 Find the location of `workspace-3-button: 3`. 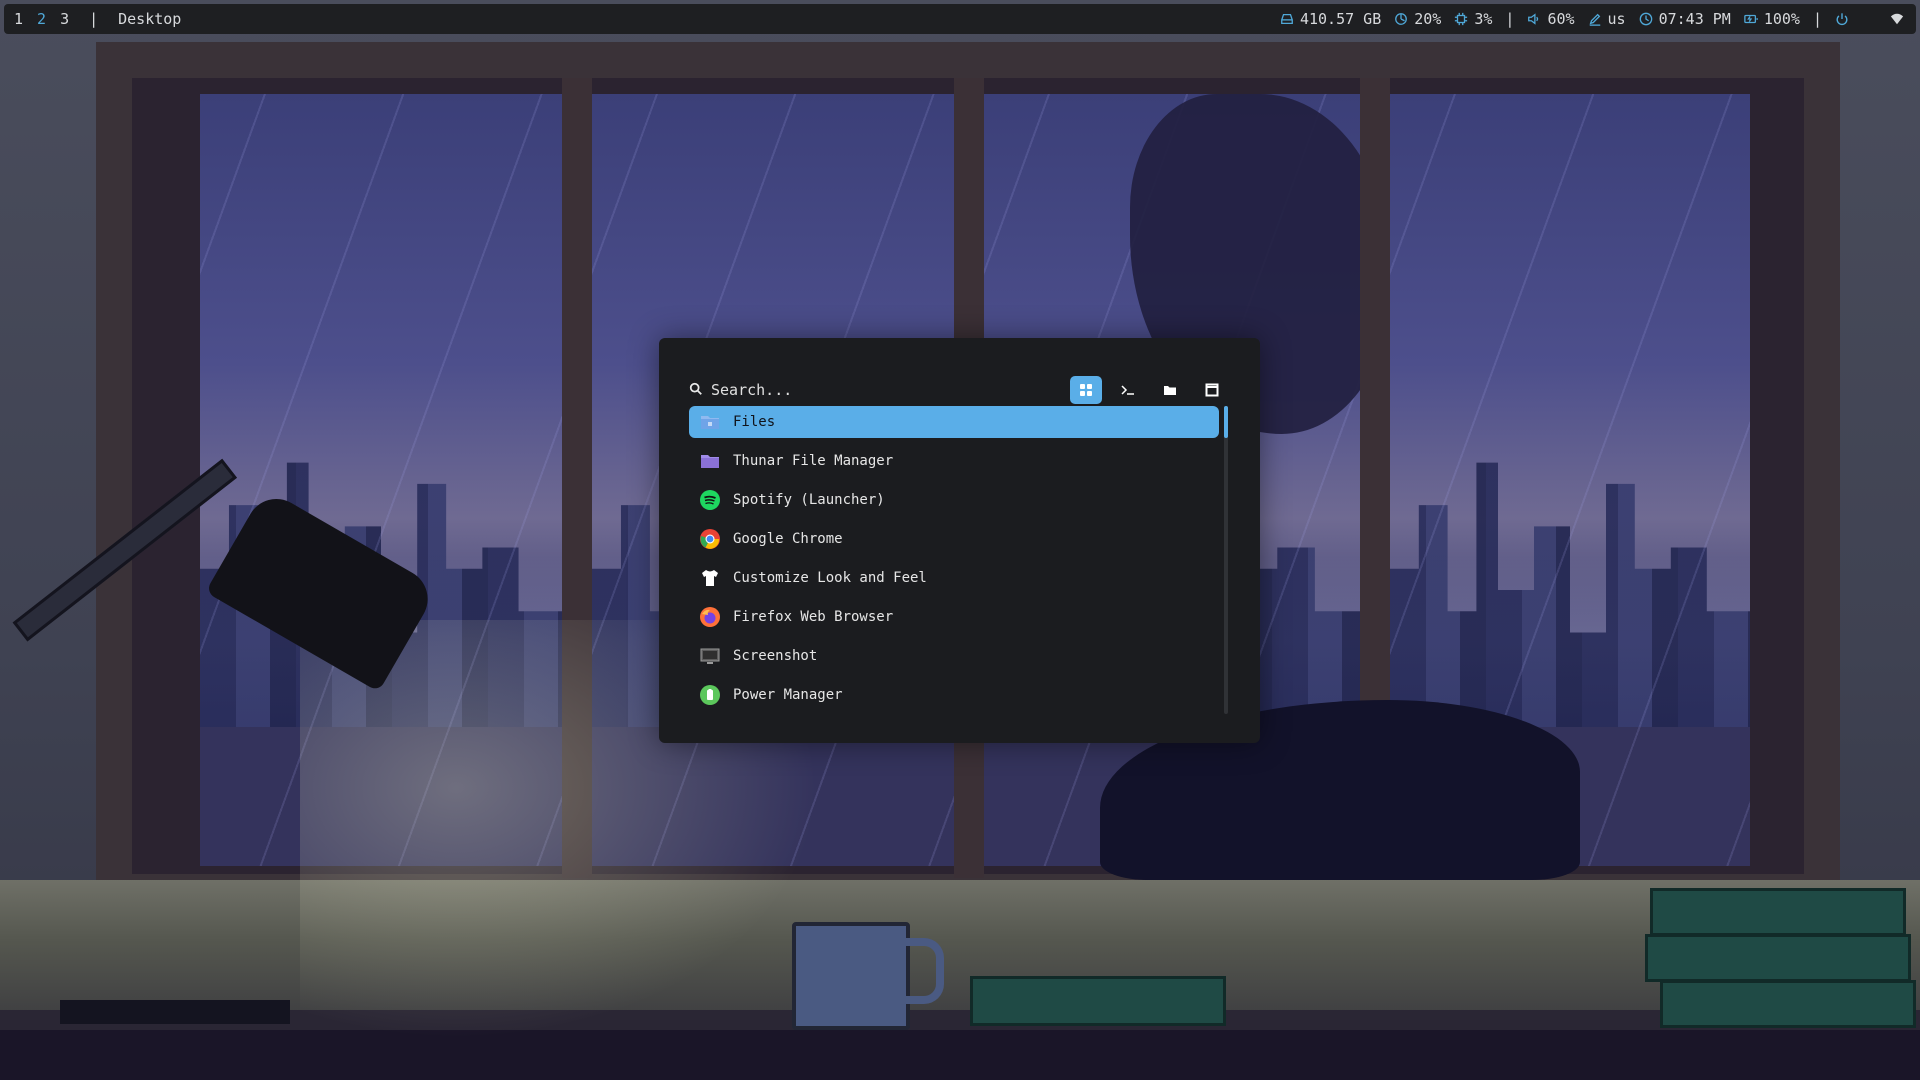

workspace-3-button: 3 is located at coordinates (64, 19).